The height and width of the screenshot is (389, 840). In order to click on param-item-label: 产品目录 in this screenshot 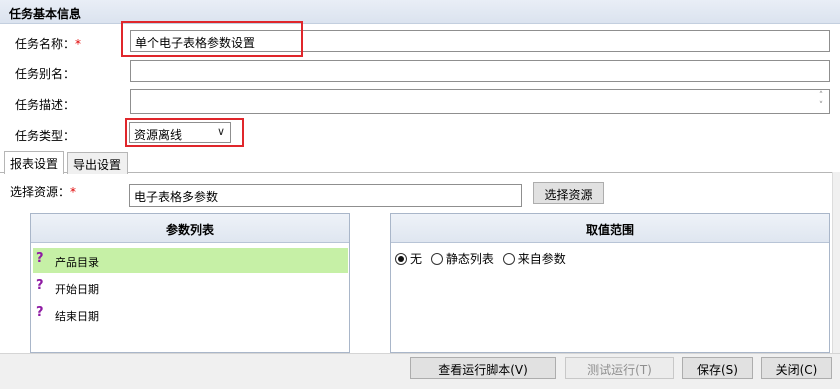, I will do `click(77, 262)`.